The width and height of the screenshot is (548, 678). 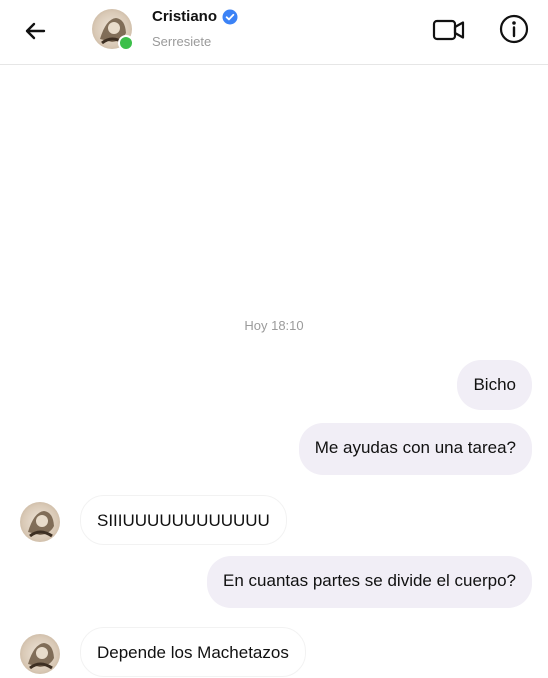 I want to click on message-received: SIIIUUUUUUUUUUUU, so click(x=183, y=520).